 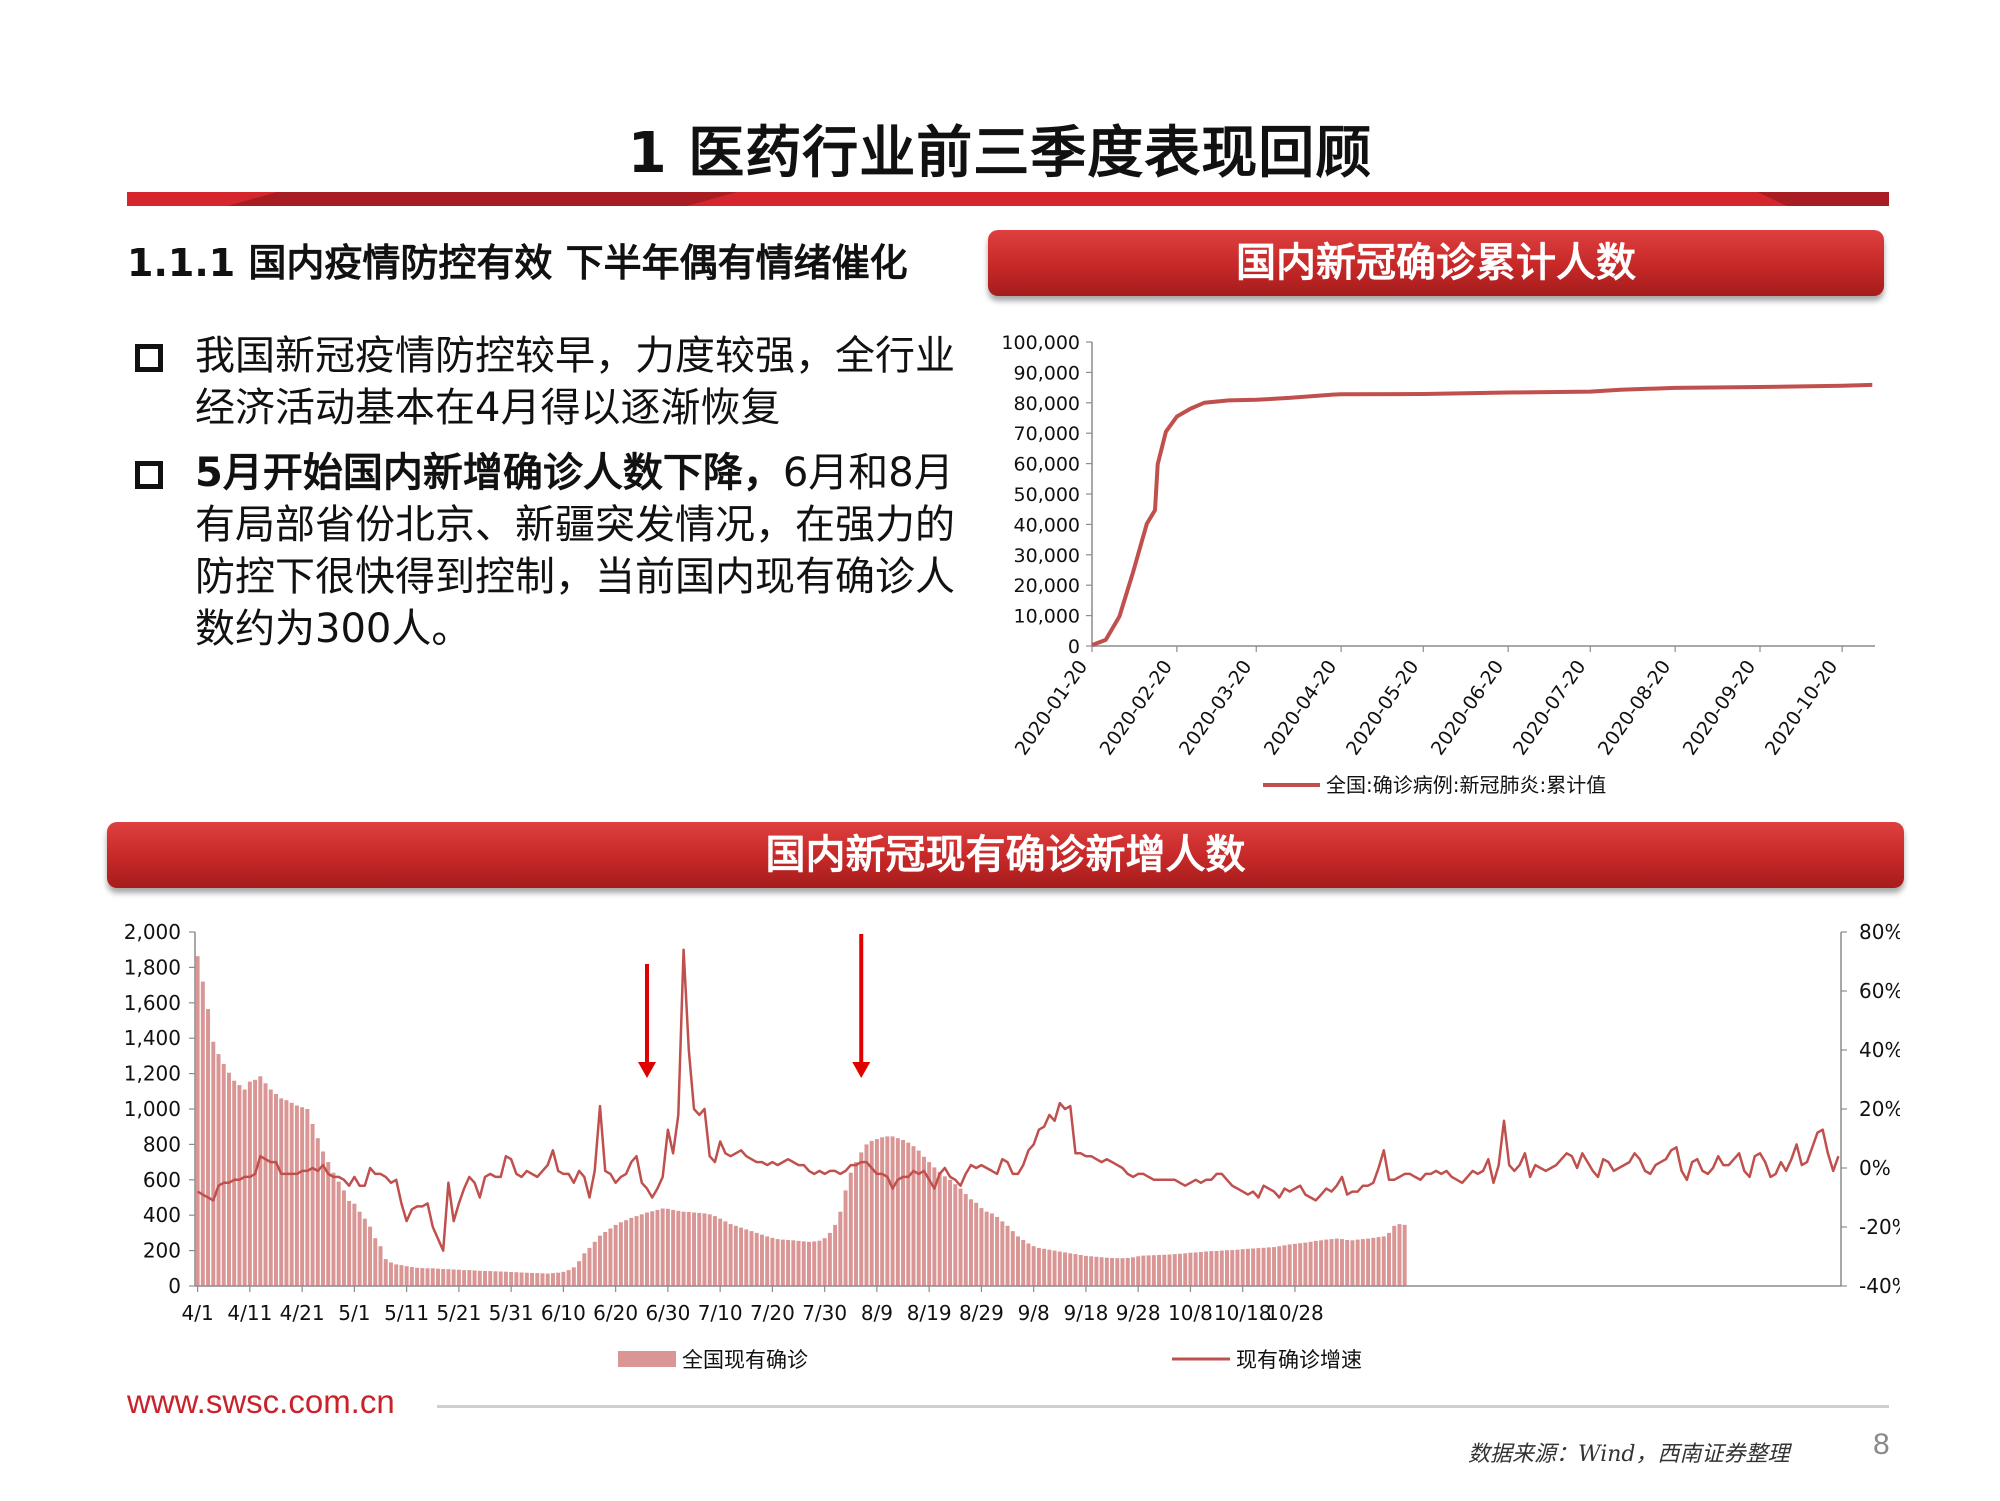 What do you see at coordinates (615, 1313) in the screenshot?
I see `x-tick-label: 6/20` at bounding box center [615, 1313].